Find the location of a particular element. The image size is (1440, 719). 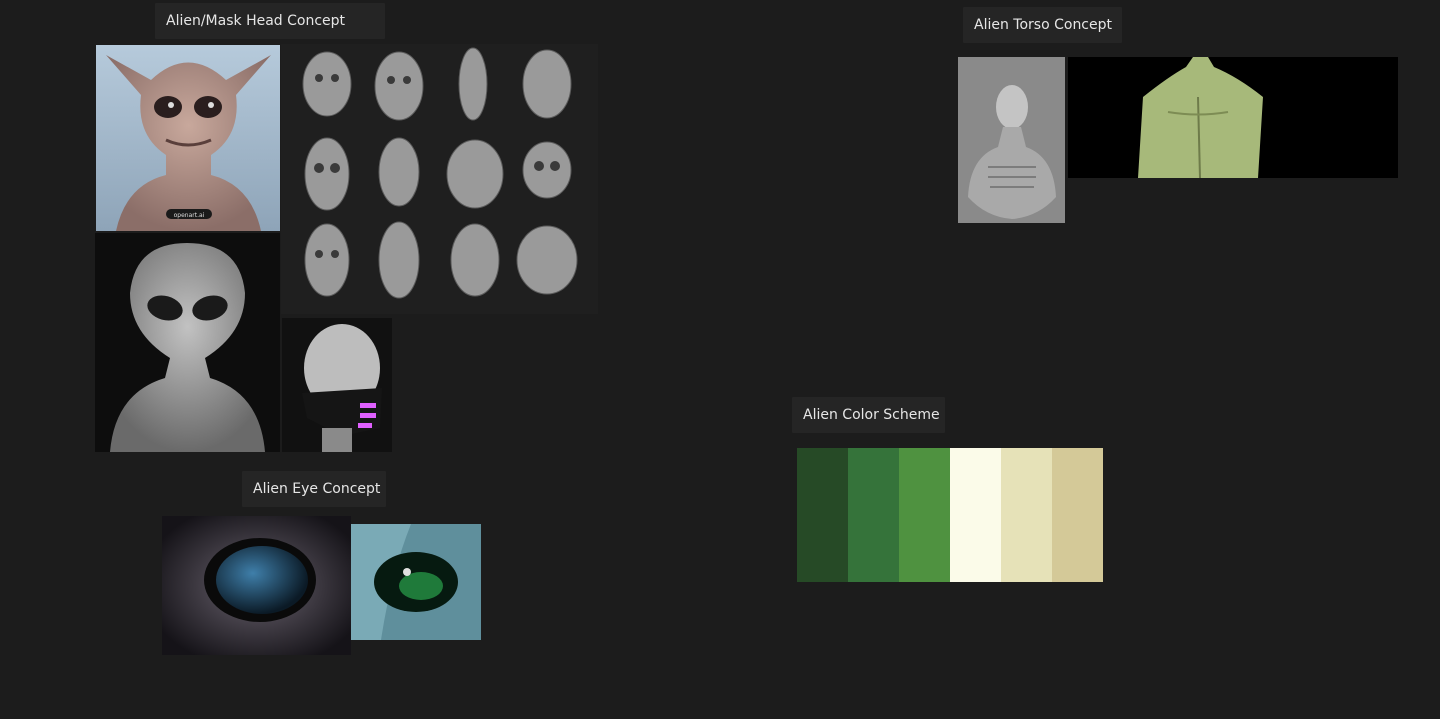

label-alien-head-concept: Alien/Mask Head Concept is located at coordinates (270, 21).